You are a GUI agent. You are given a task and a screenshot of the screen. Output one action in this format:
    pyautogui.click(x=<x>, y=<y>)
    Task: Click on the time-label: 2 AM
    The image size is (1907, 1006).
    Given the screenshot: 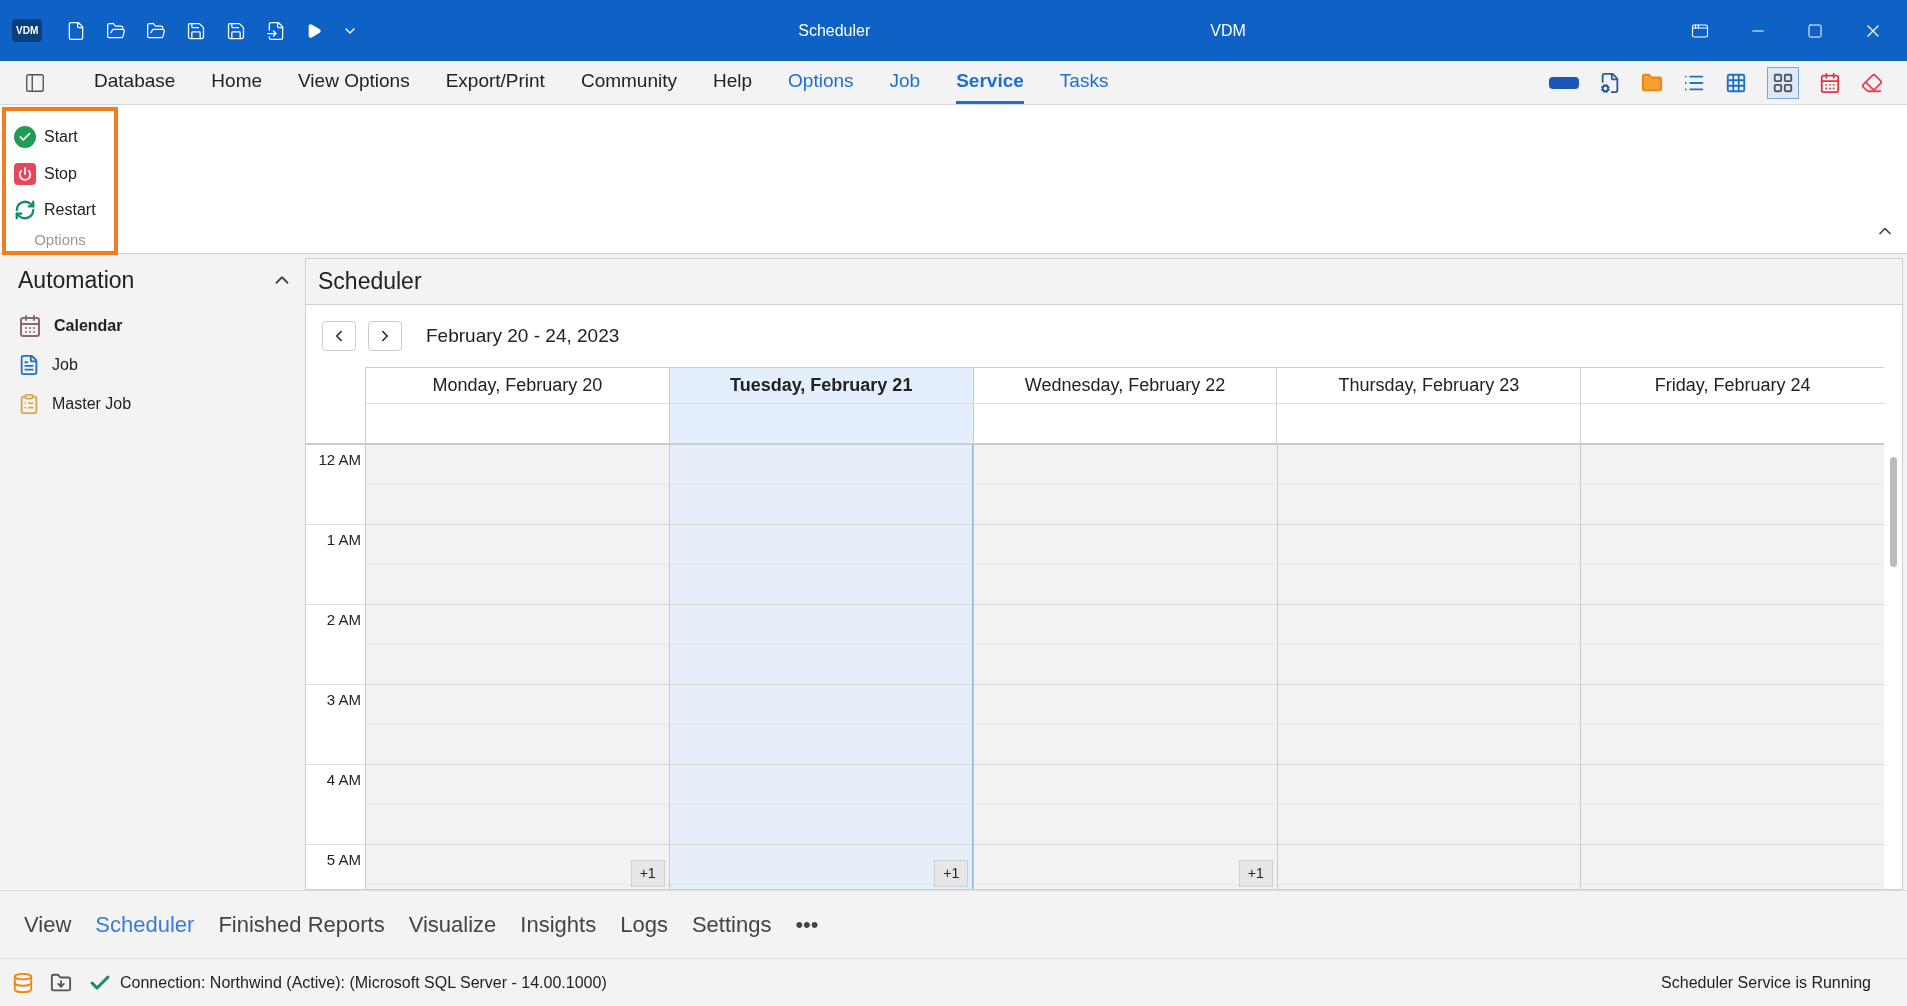 What is the action you would take?
    pyautogui.click(x=343, y=620)
    